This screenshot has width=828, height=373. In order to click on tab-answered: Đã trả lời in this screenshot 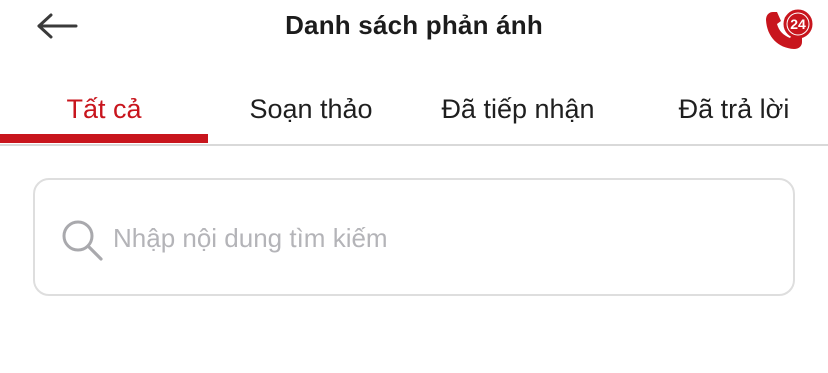, I will do `click(734, 109)`.